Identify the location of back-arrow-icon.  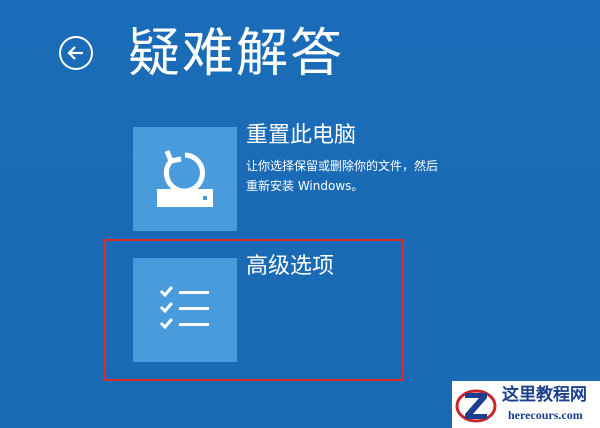
(75, 53).